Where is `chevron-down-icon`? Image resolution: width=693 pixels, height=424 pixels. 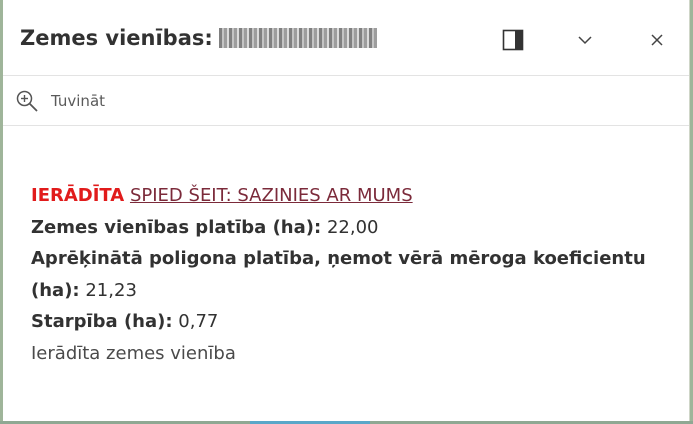 chevron-down-icon is located at coordinates (585, 40).